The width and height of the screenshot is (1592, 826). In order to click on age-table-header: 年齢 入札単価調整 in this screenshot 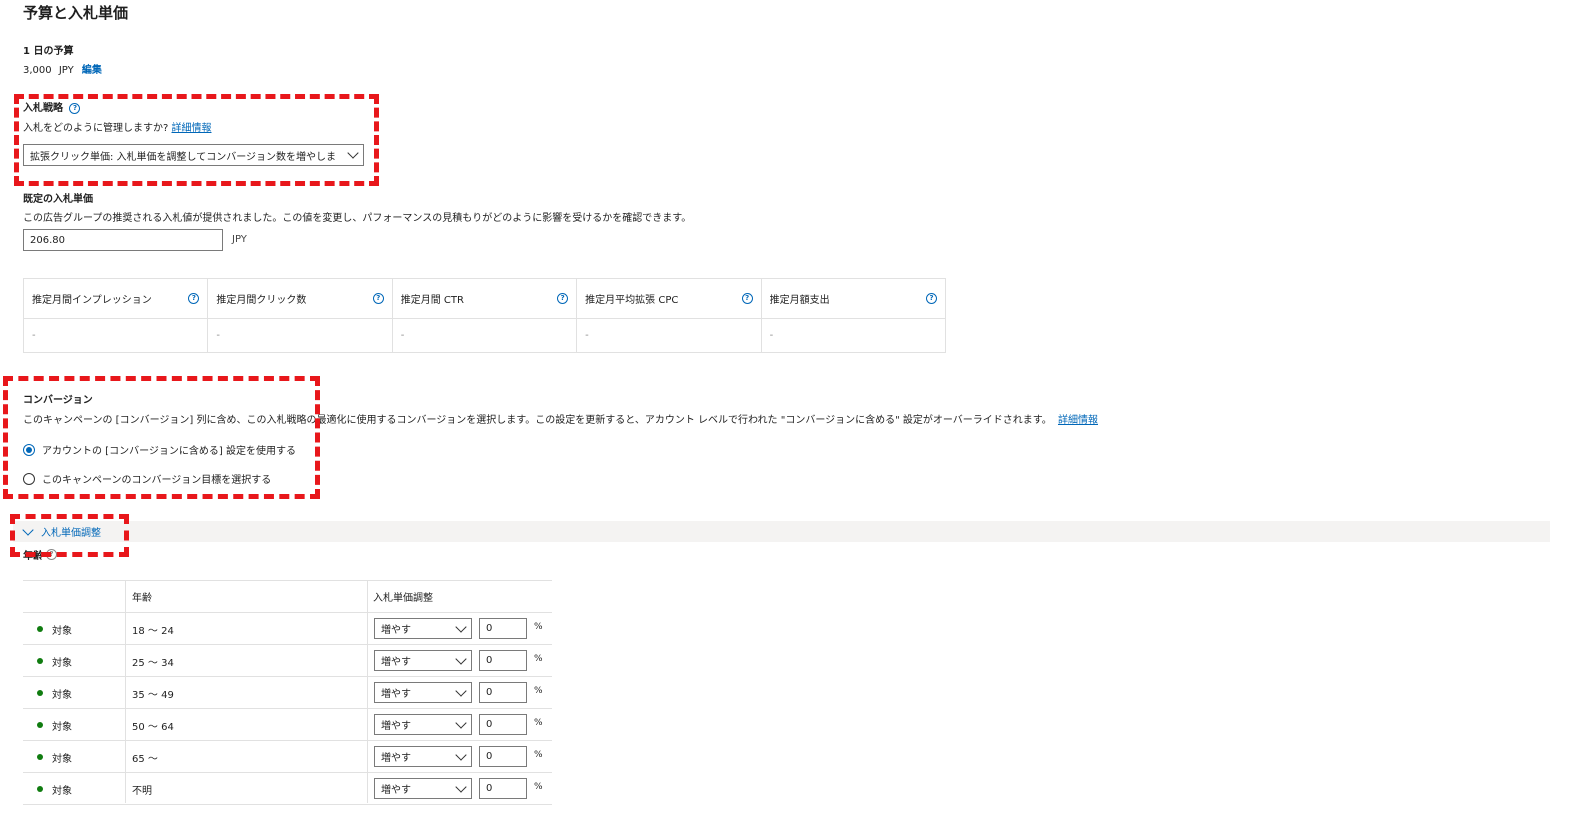, I will do `click(287, 596)`.